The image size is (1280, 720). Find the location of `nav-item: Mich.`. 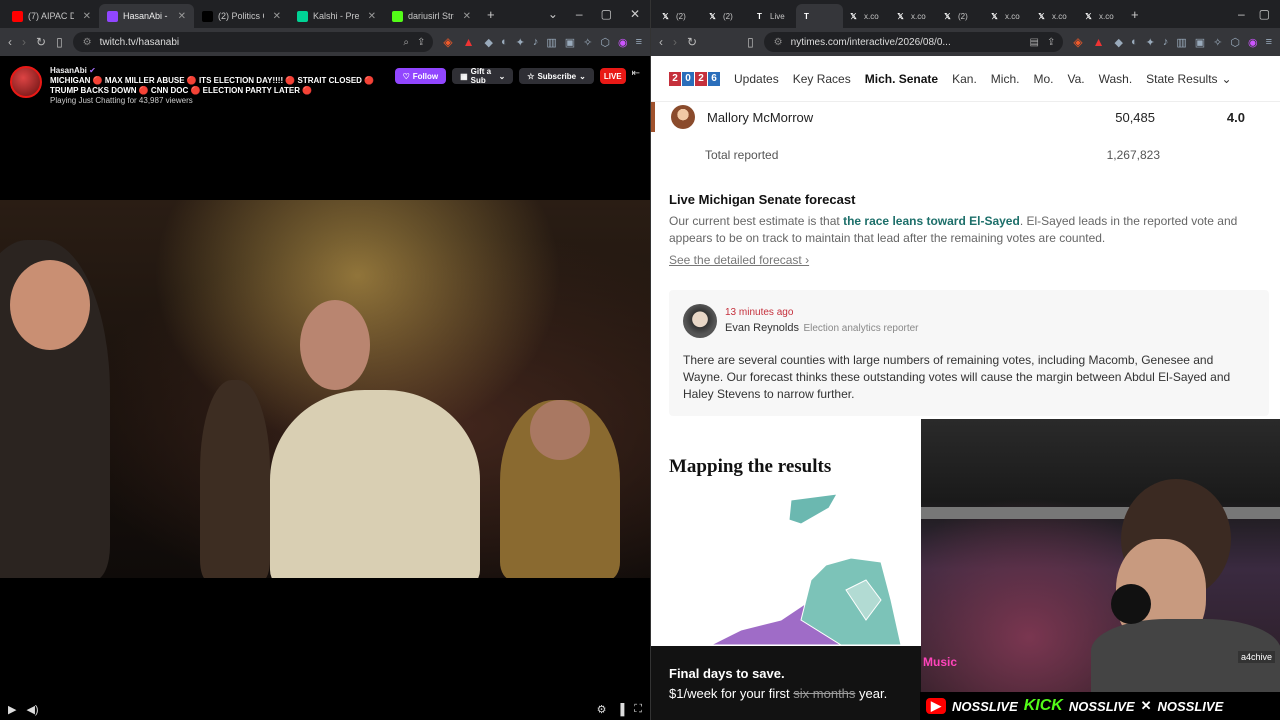

nav-item: Mich. is located at coordinates (1005, 79).